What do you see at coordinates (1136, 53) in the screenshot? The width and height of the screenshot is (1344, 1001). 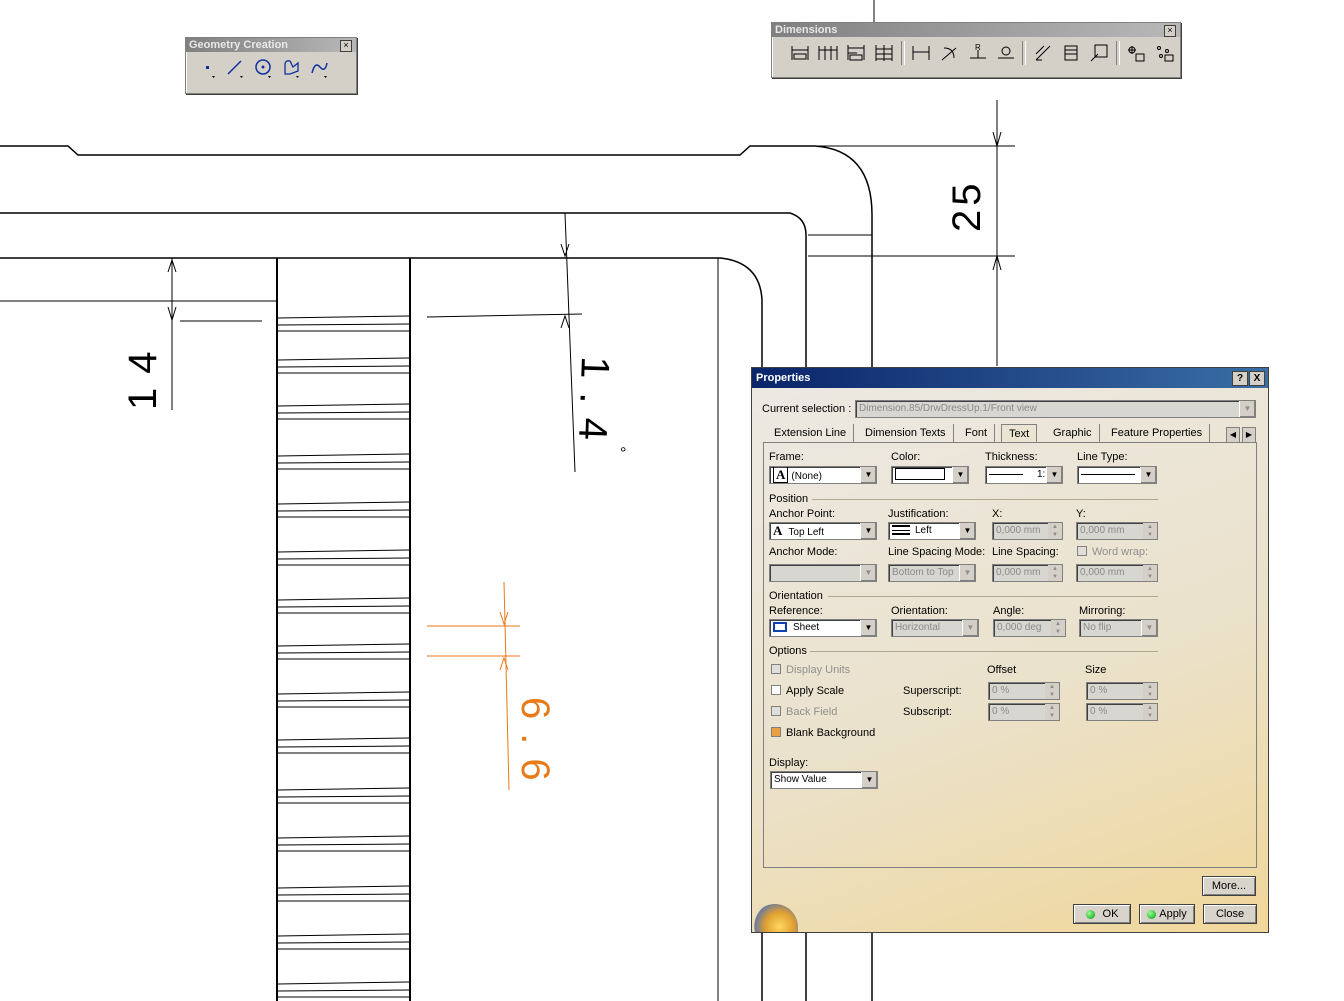 I see `hole-table-icon` at bounding box center [1136, 53].